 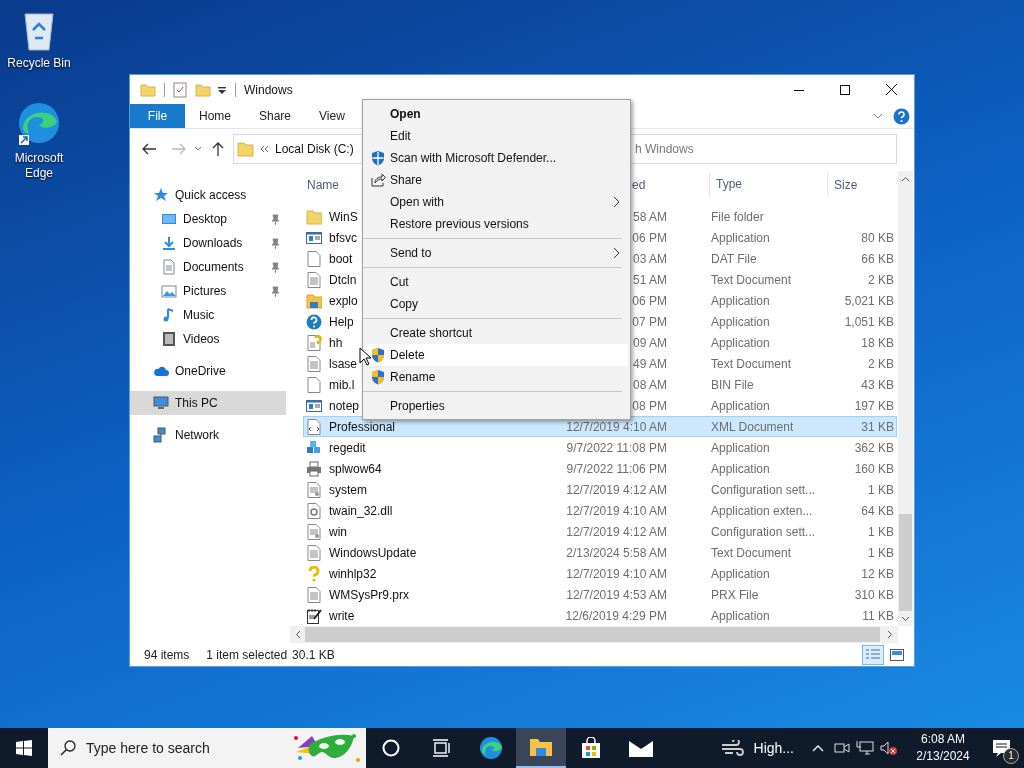 I want to click on selection-size: 30.1 KB, so click(x=313, y=655).